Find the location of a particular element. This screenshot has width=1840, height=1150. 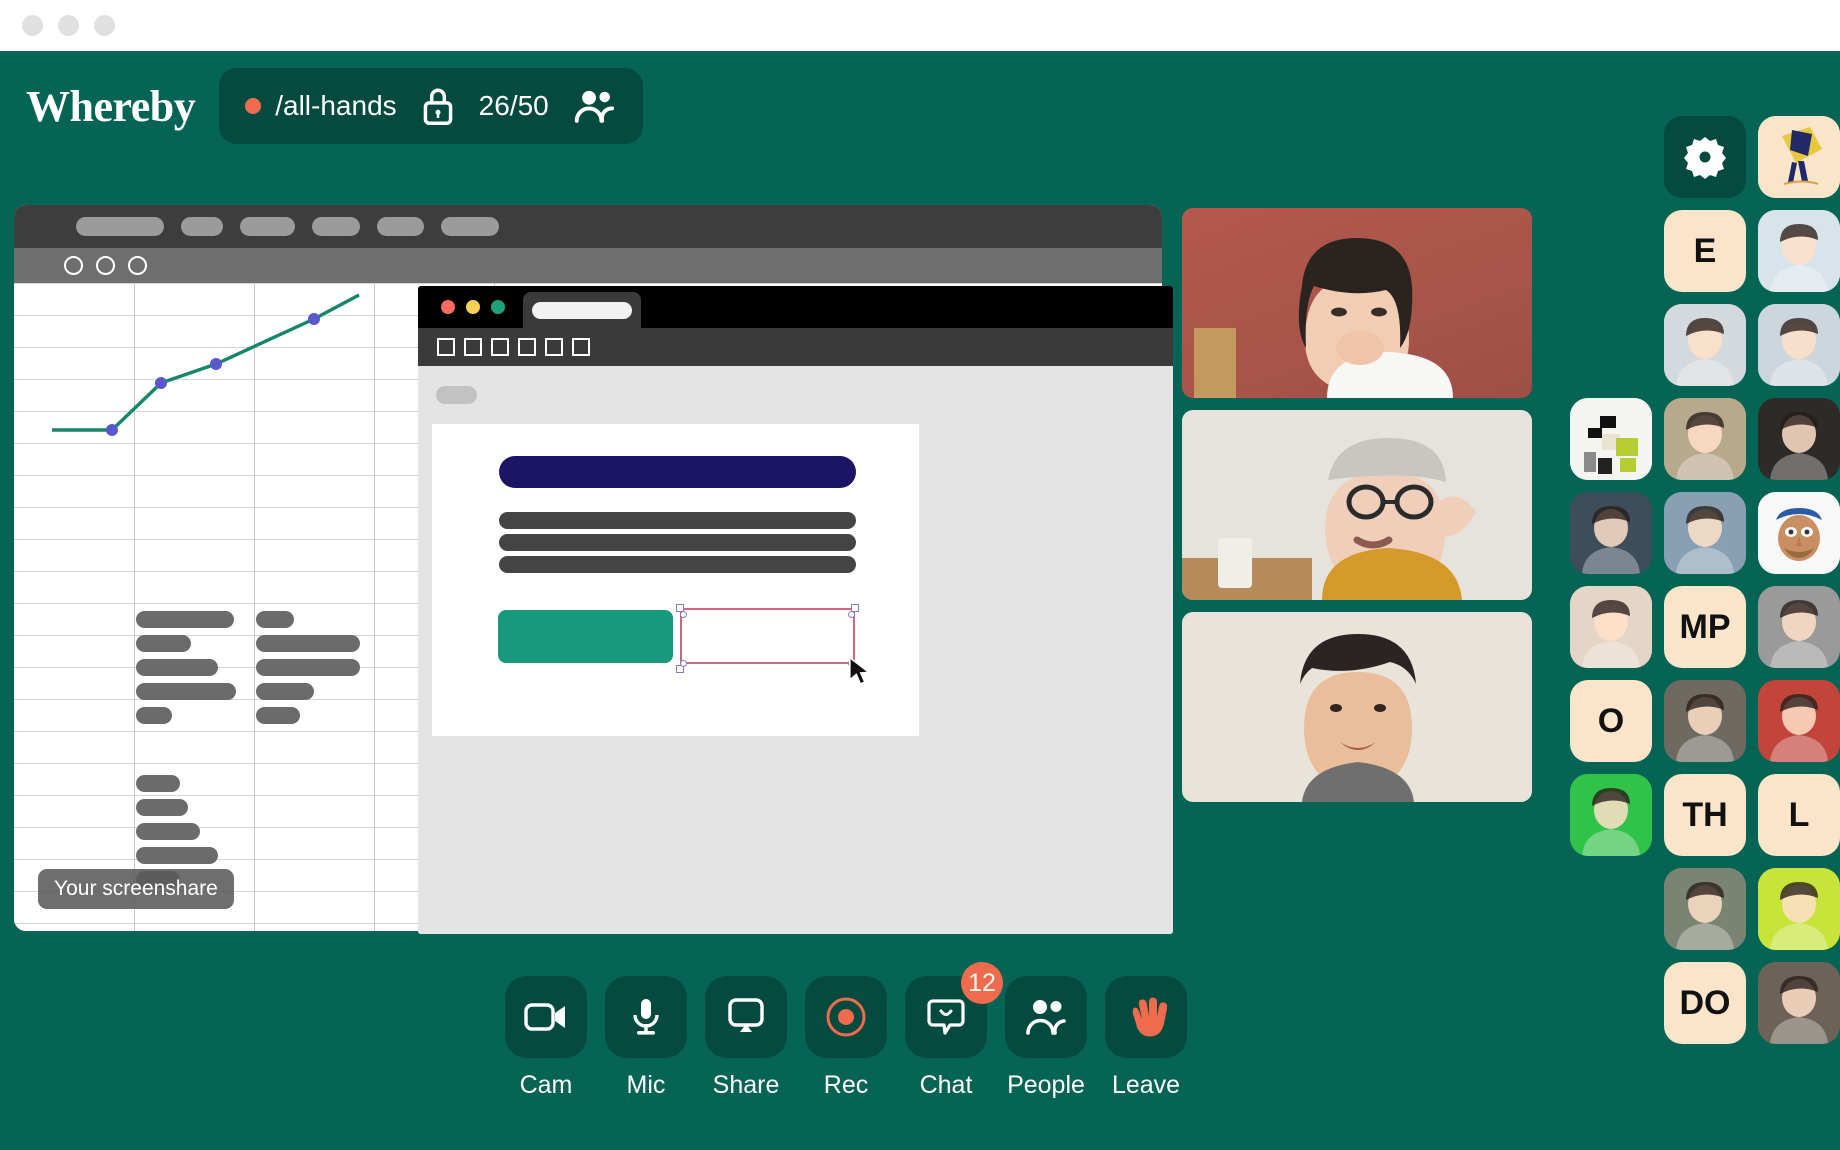

avatar-illustration is located at coordinates (1799, 157).